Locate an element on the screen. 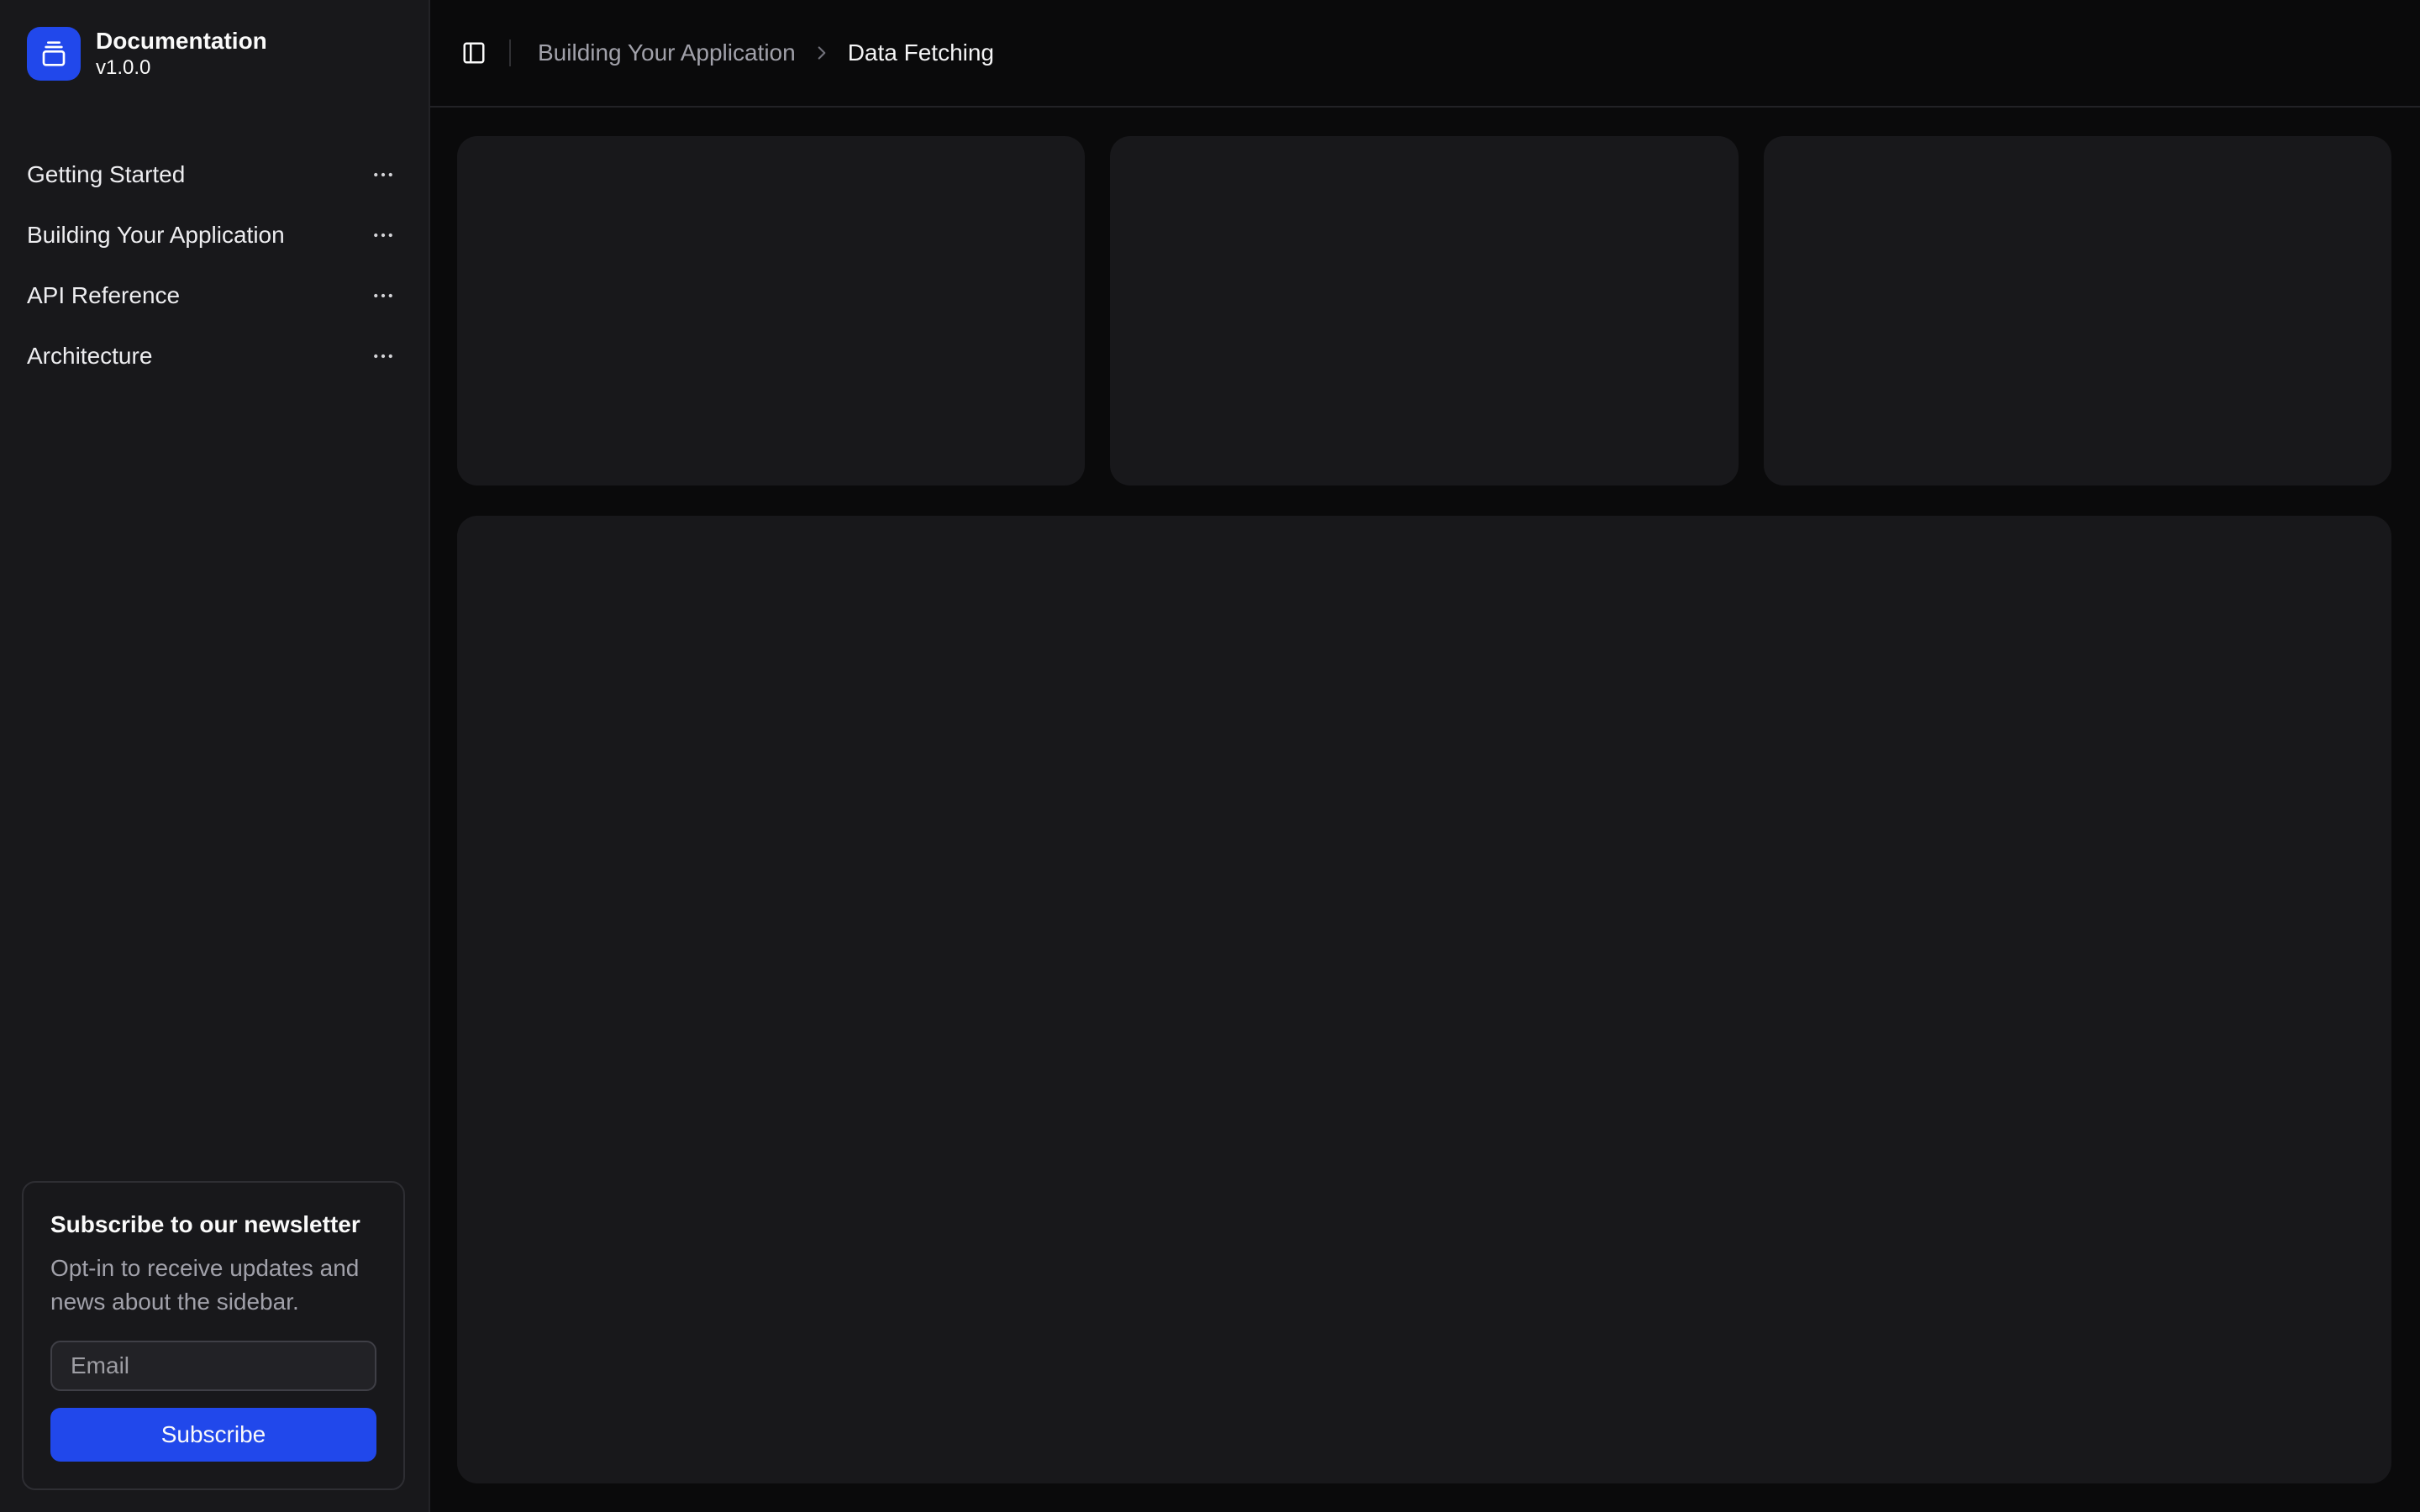  brand-text: Documentation v1.0.0 is located at coordinates (181, 54).